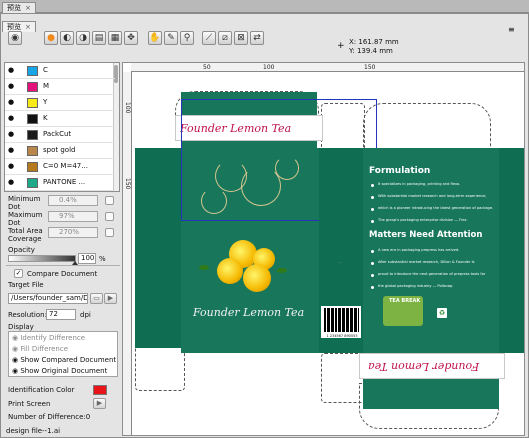  Describe the element at coordinates (225, 38) in the screenshot. I see `ruler-icon: ⧄` at that location.